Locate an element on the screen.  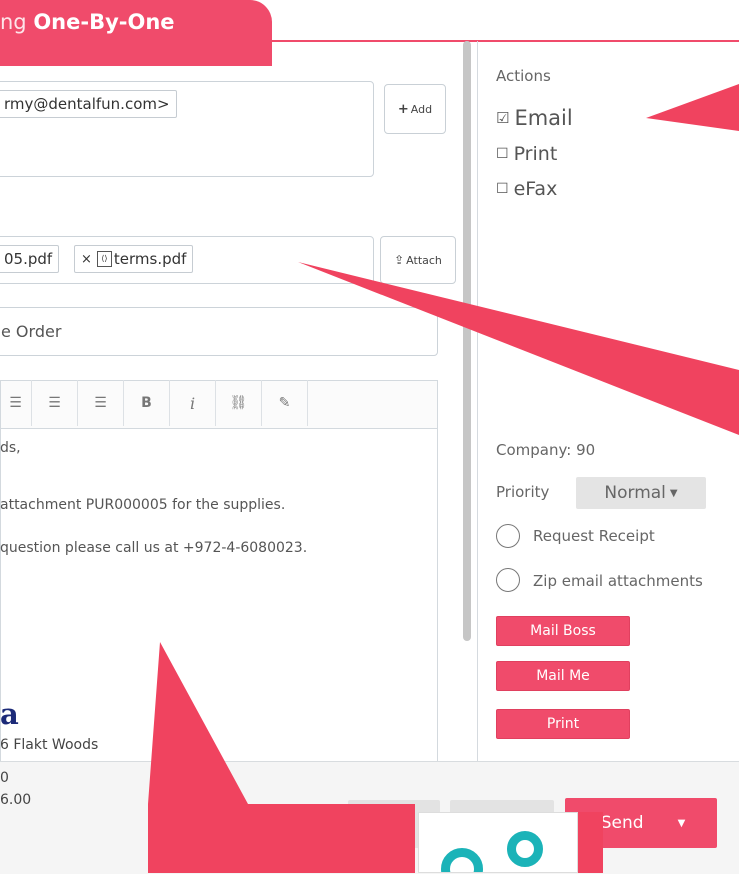
footer-line-3: 6.00 is located at coordinates (16, 800).